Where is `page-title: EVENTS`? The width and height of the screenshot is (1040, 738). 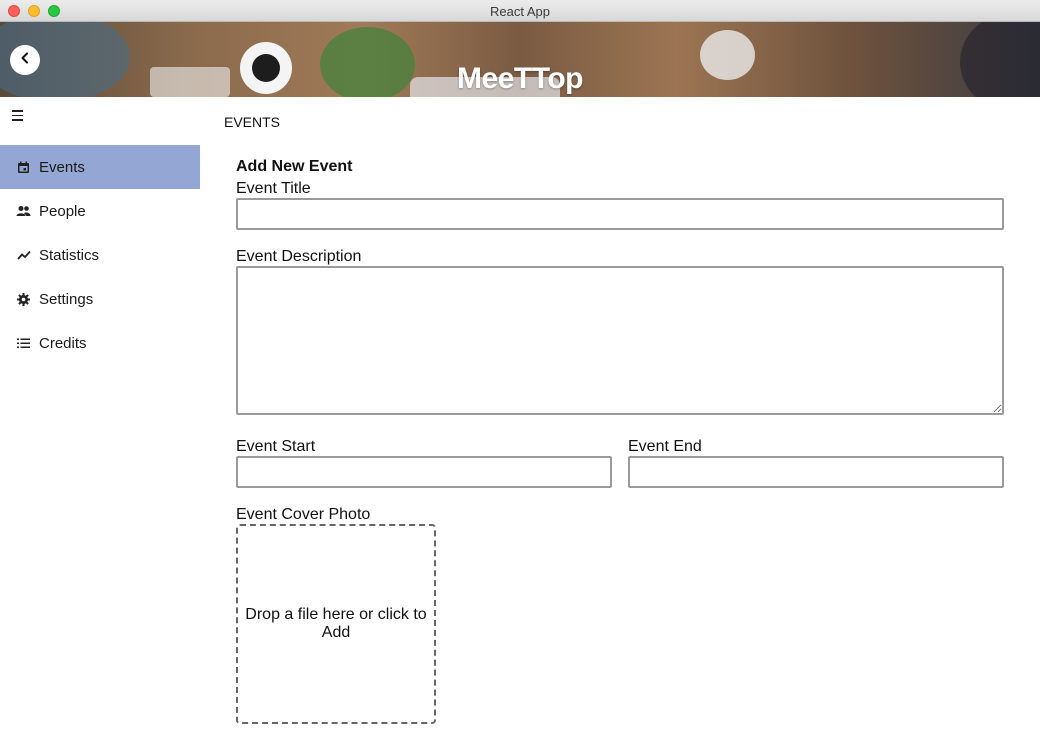 page-title: EVENTS is located at coordinates (252, 122).